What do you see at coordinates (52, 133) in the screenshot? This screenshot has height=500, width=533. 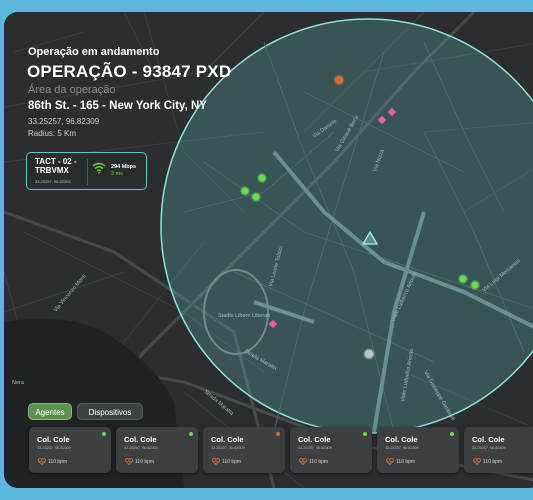 I see `operation-radius: Radius: 5 Km` at bounding box center [52, 133].